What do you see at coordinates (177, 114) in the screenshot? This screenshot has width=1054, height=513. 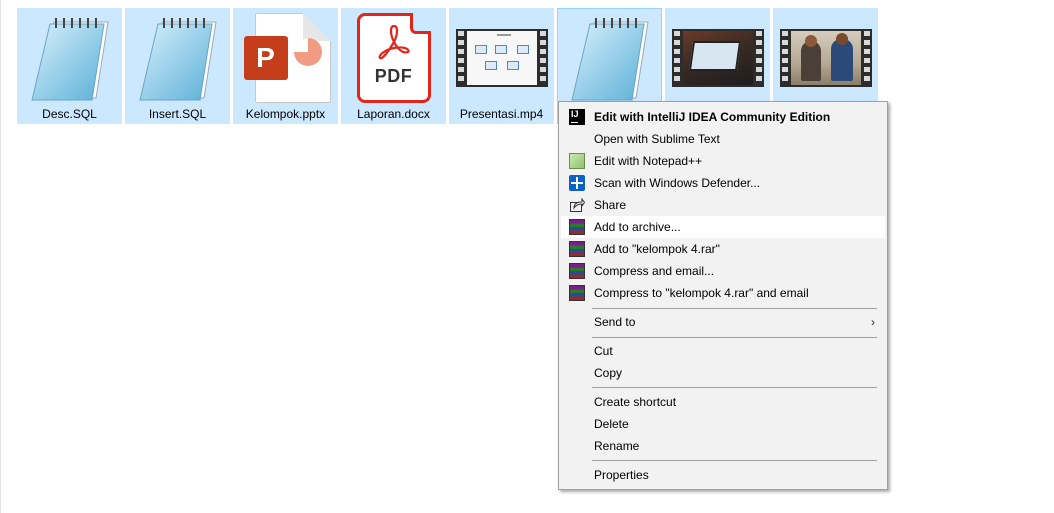 I see `file-name: Insert.SQL` at bounding box center [177, 114].